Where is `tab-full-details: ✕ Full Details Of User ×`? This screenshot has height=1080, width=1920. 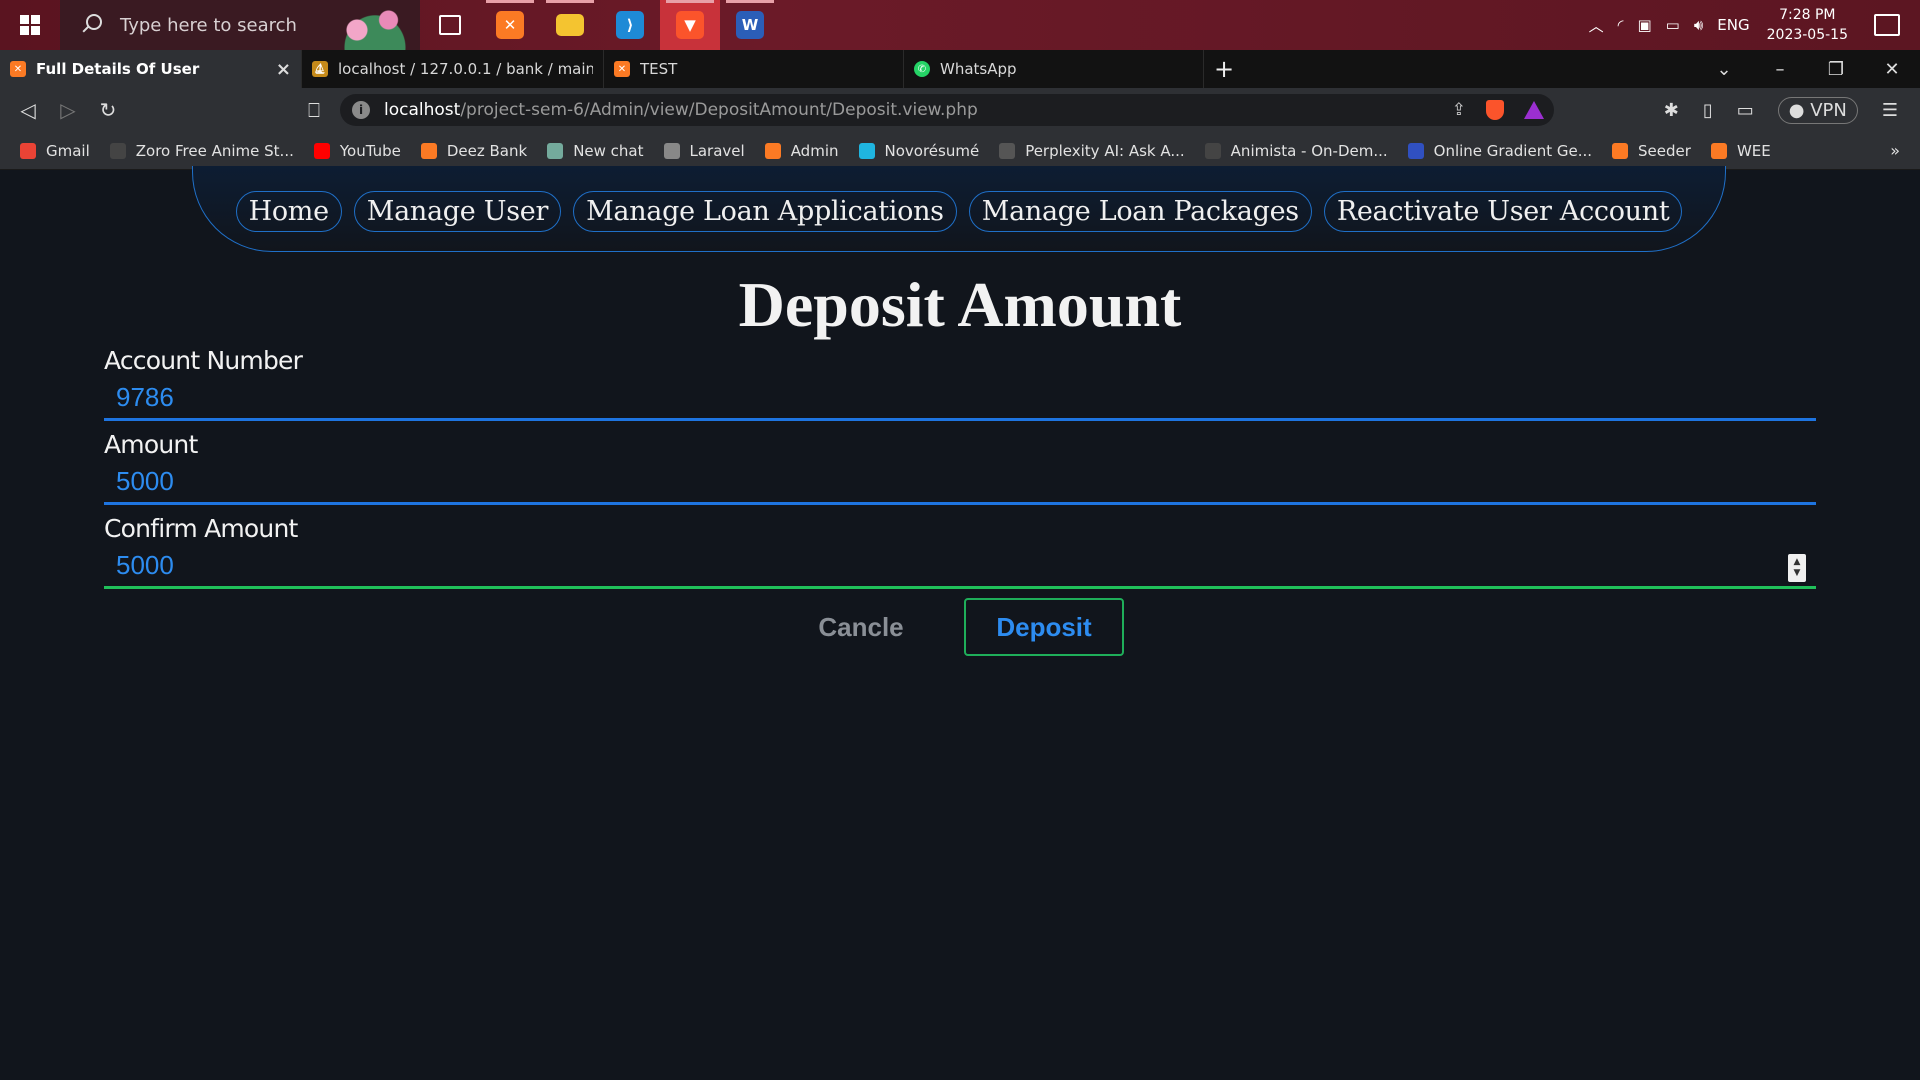
tab-full-details: ✕ Full Details Of User × is located at coordinates (151, 69).